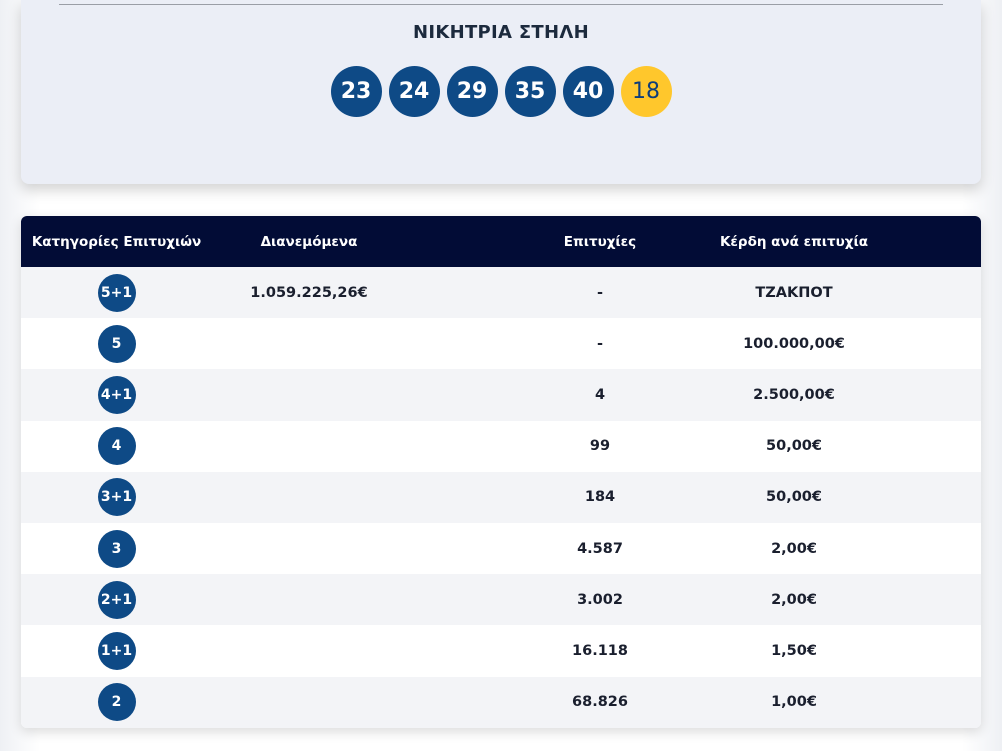  Describe the element at coordinates (501, 344) in the screenshot. I see `table-row: 5 - 100.000,00€` at that location.